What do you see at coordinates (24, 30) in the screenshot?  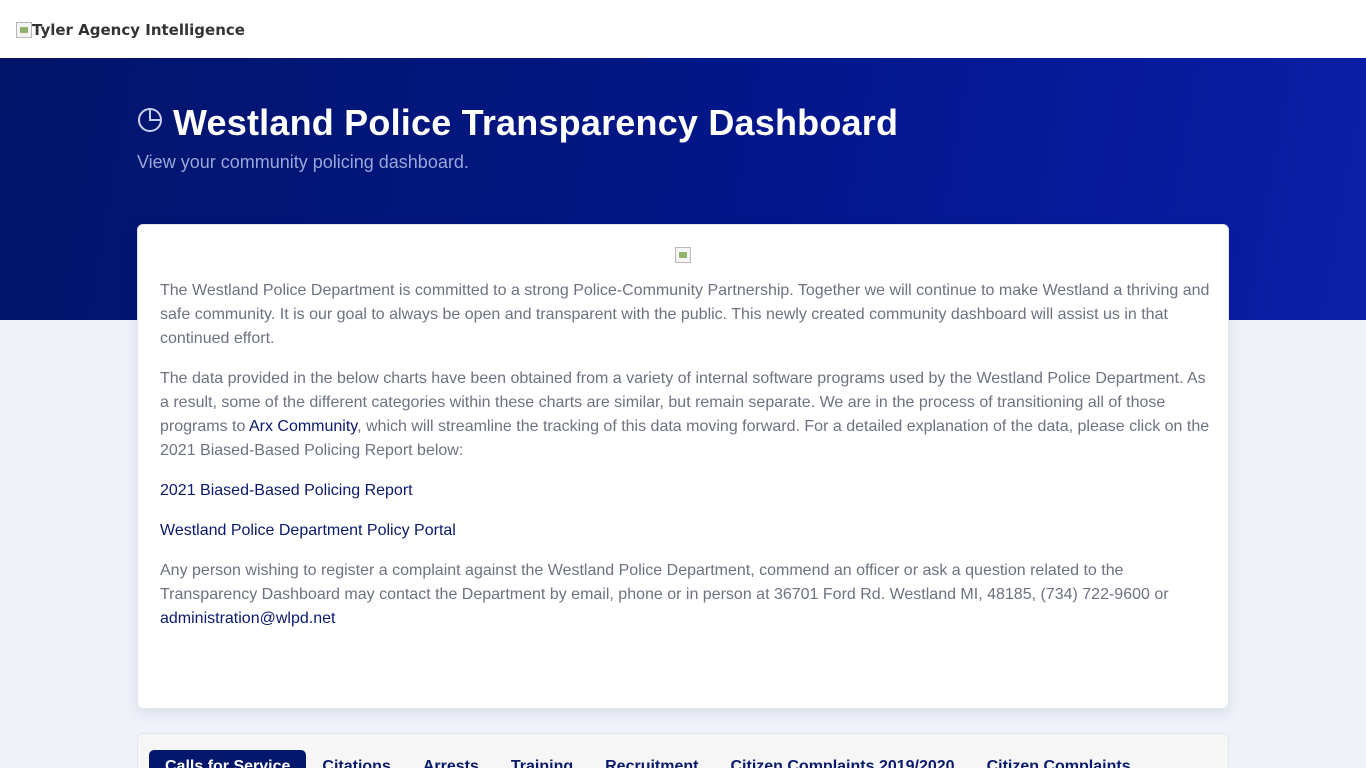 I see `broken-image-icon` at bounding box center [24, 30].